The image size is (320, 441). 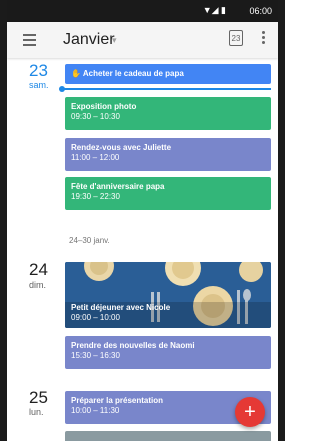 What do you see at coordinates (168, 436) in the screenshot?
I see `event-card-partial` at bounding box center [168, 436].